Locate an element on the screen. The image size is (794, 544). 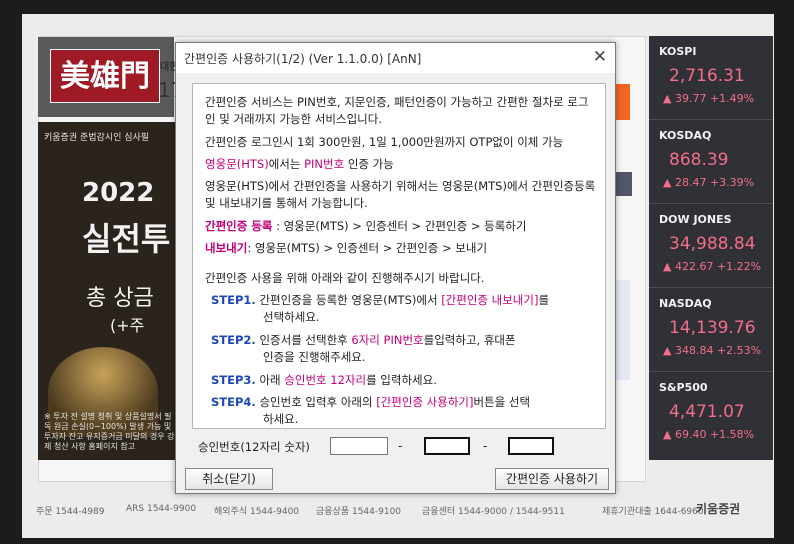
steps-intro: 간편인증 사용을 위해 아래와 같이 진행해주시기 바랍니다. is located at coordinates (345, 278).